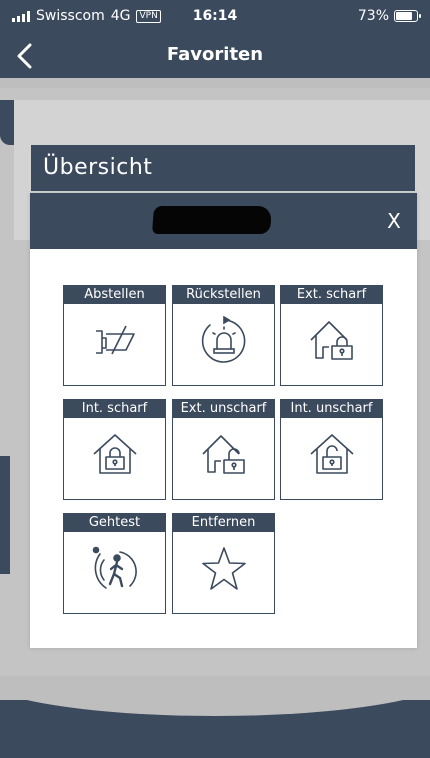  I want to click on walk-test-icon, so click(114, 567).